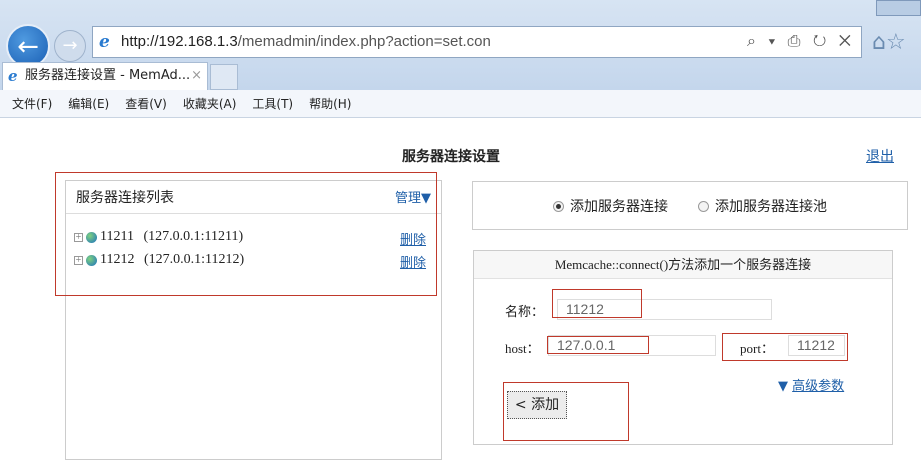 This screenshot has height=460, width=921. What do you see at coordinates (146, 104) in the screenshot?
I see `menu-view: 查看(V)` at bounding box center [146, 104].